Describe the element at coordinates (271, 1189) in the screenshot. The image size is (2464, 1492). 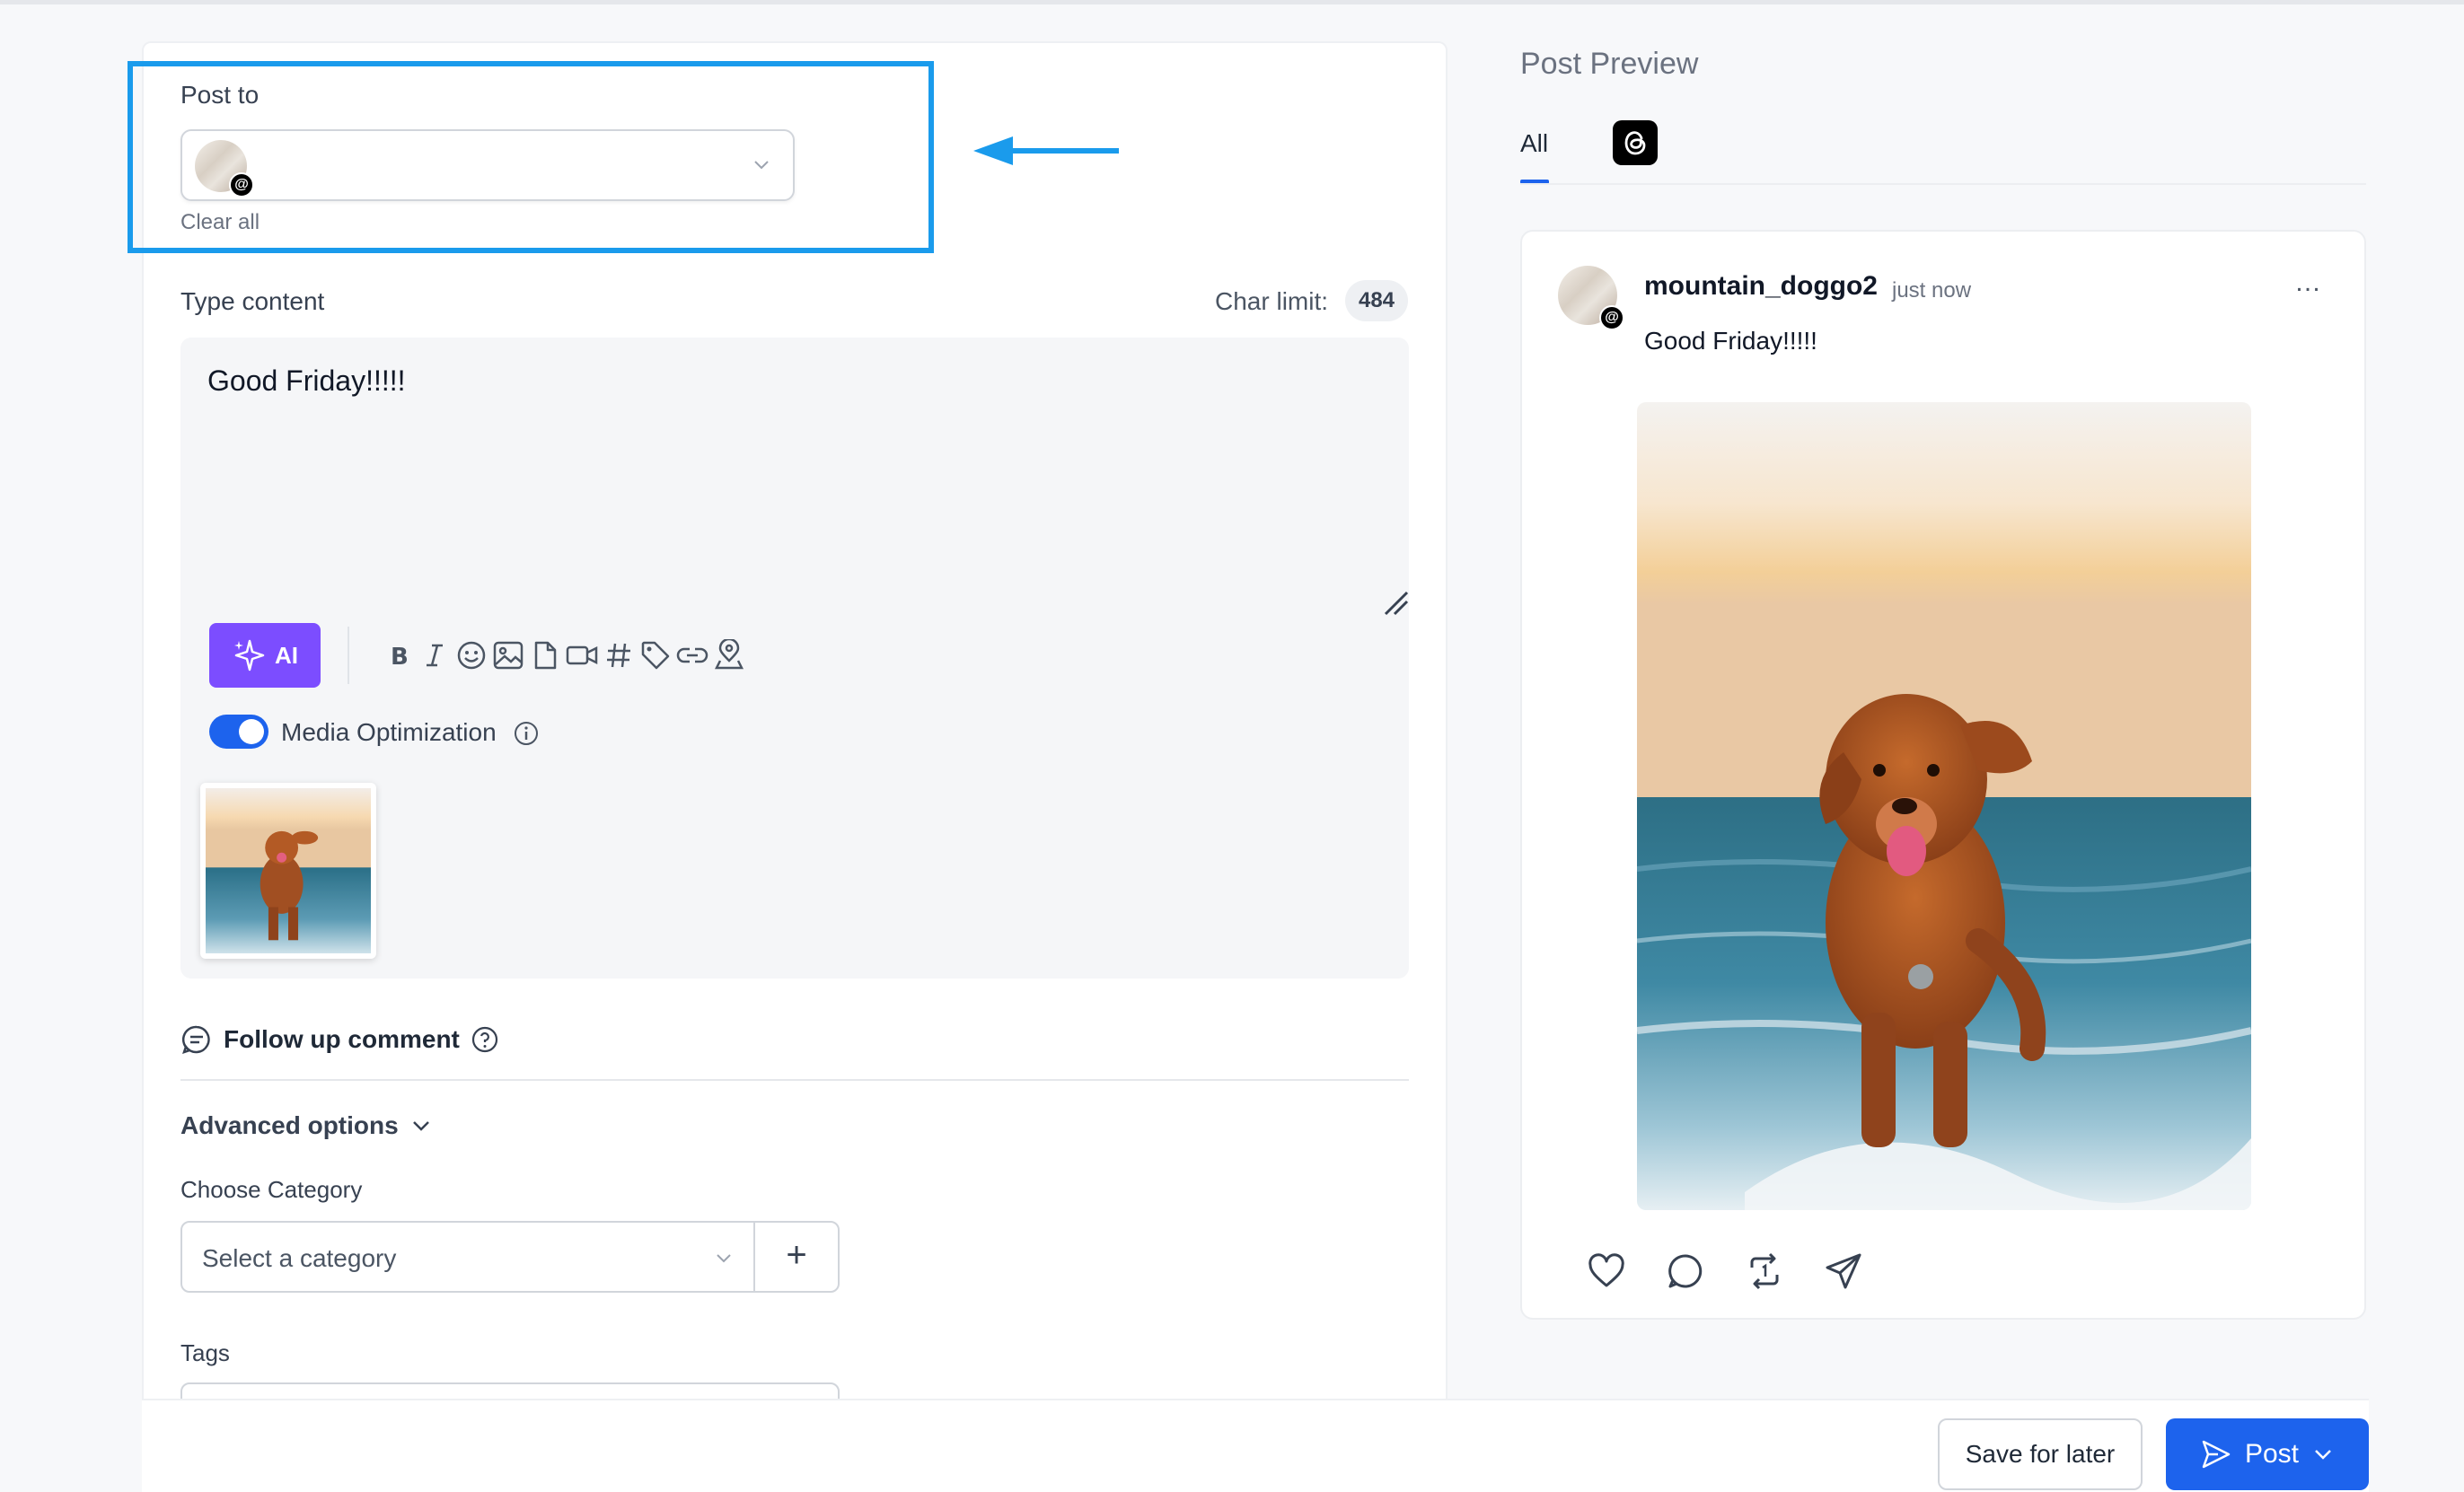
I see `choose-category-label: Choose Category` at that location.